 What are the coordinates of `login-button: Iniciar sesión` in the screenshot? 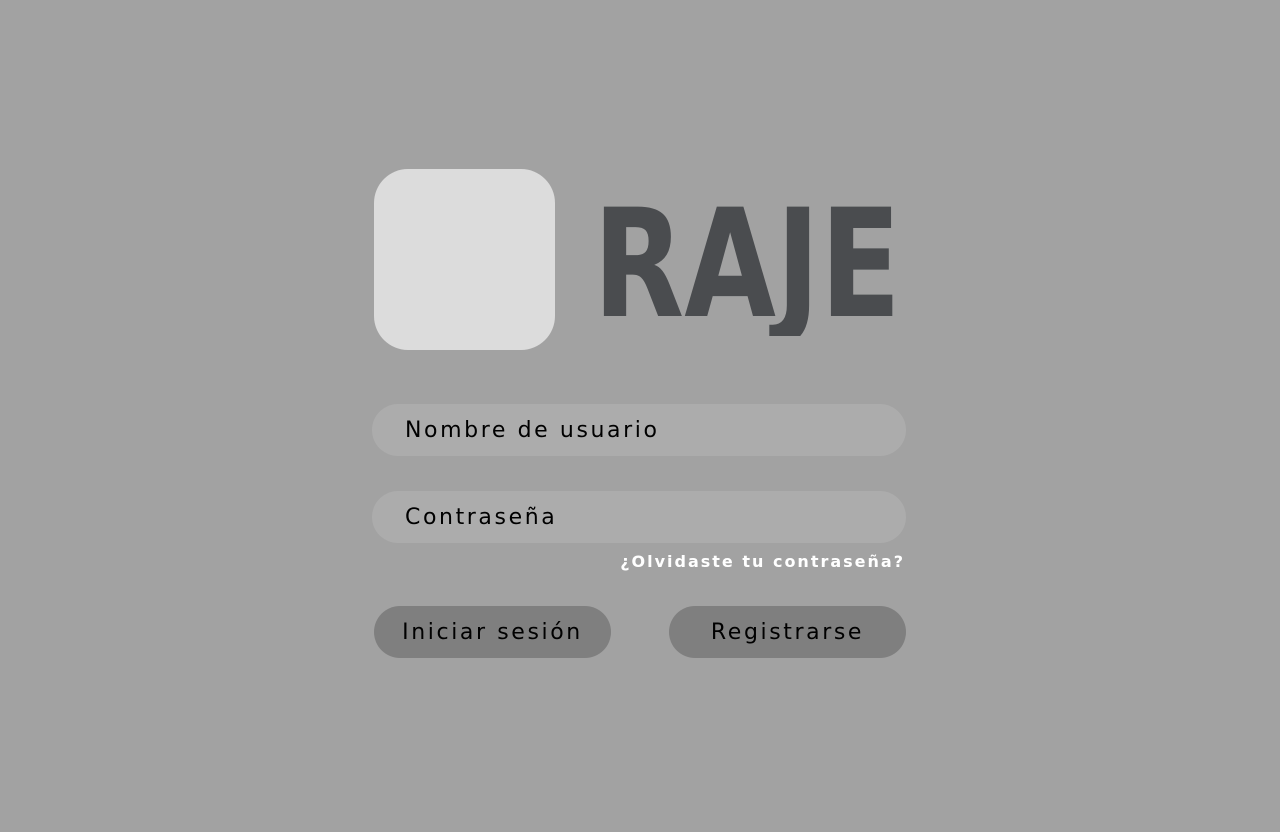 It's located at (492, 632).